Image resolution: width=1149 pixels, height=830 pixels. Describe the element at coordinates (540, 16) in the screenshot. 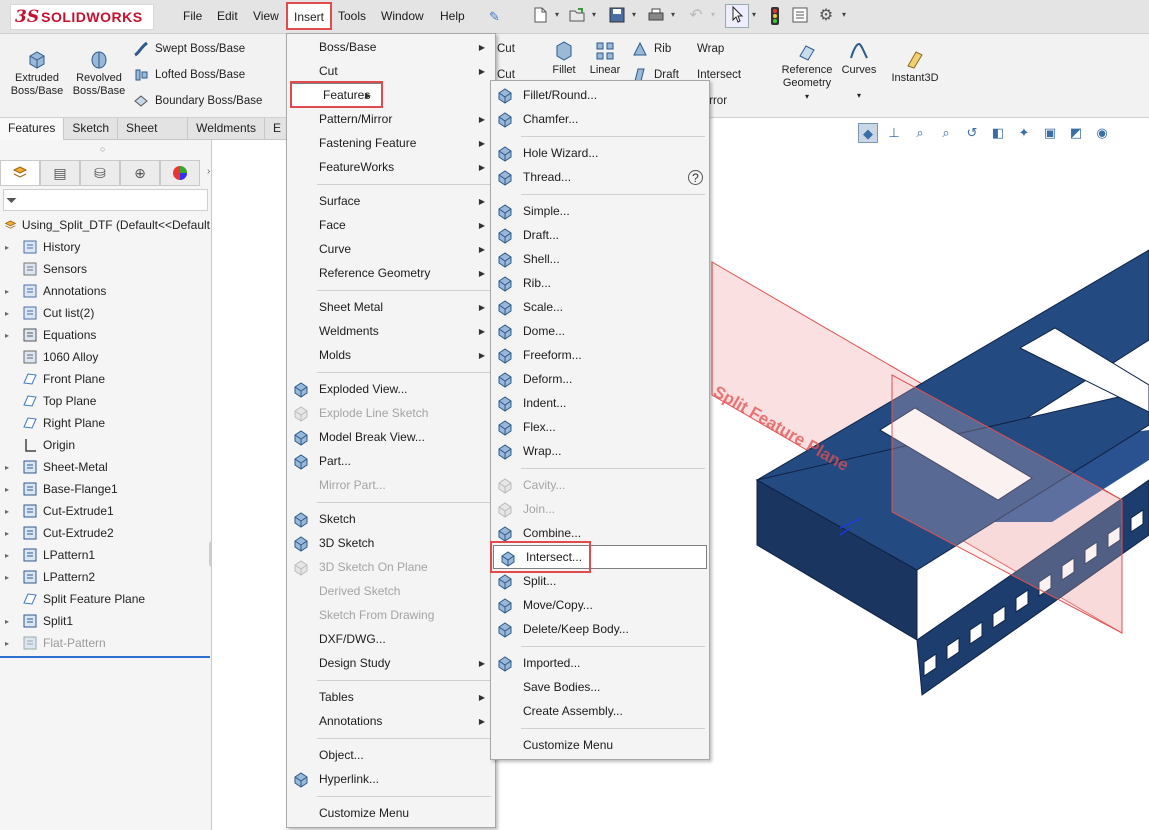

I see `new-document-icon` at that location.